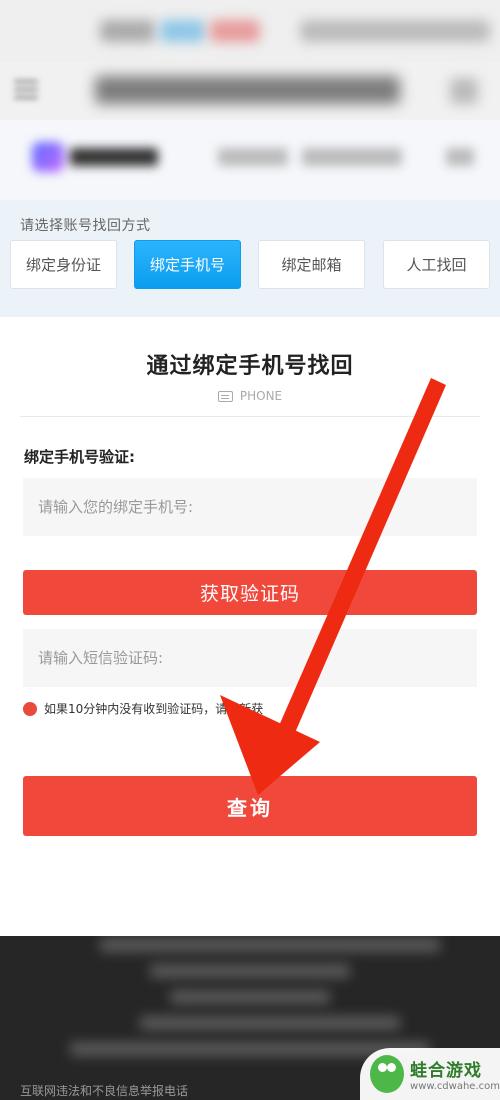 This screenshot has height=1100, width=500. I want to click on site-logo, so click(96, 157).